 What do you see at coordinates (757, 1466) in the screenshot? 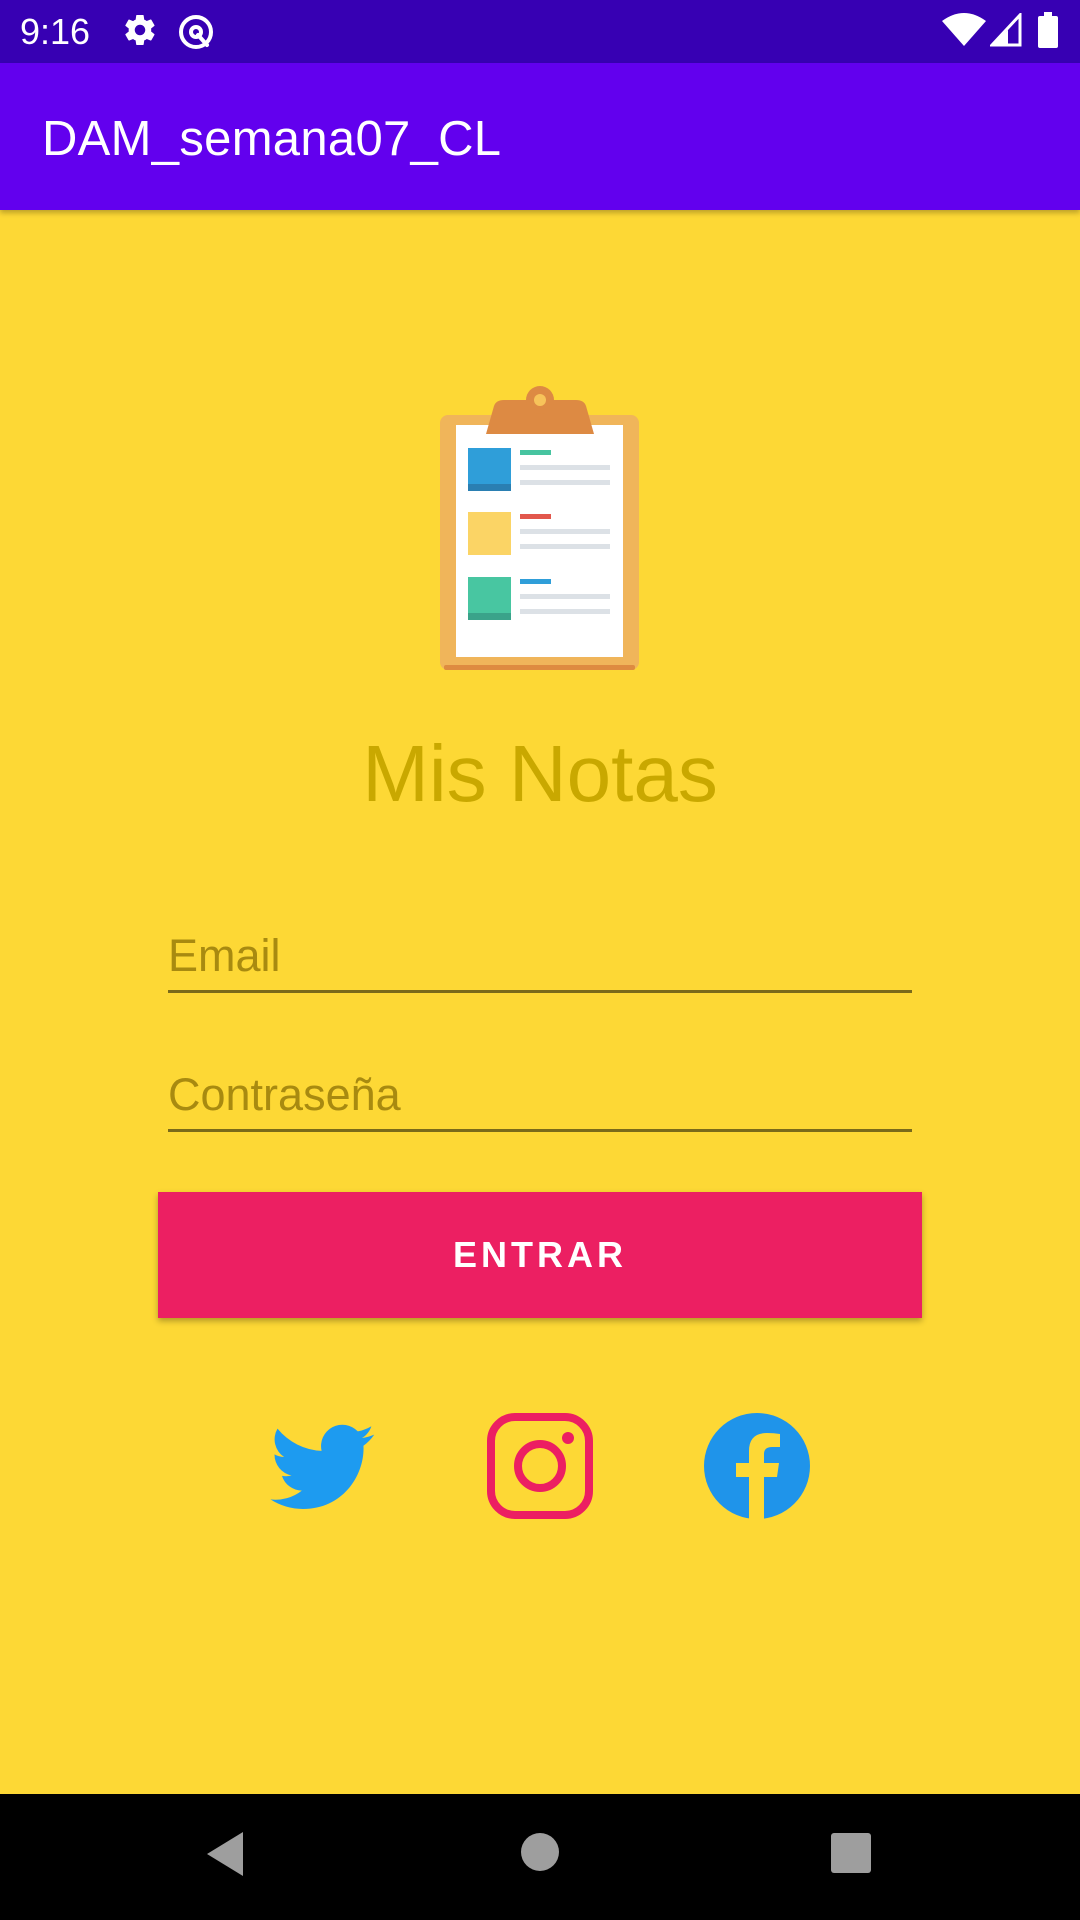
I see `facebook-icon` at bounding box center [757, 1466].